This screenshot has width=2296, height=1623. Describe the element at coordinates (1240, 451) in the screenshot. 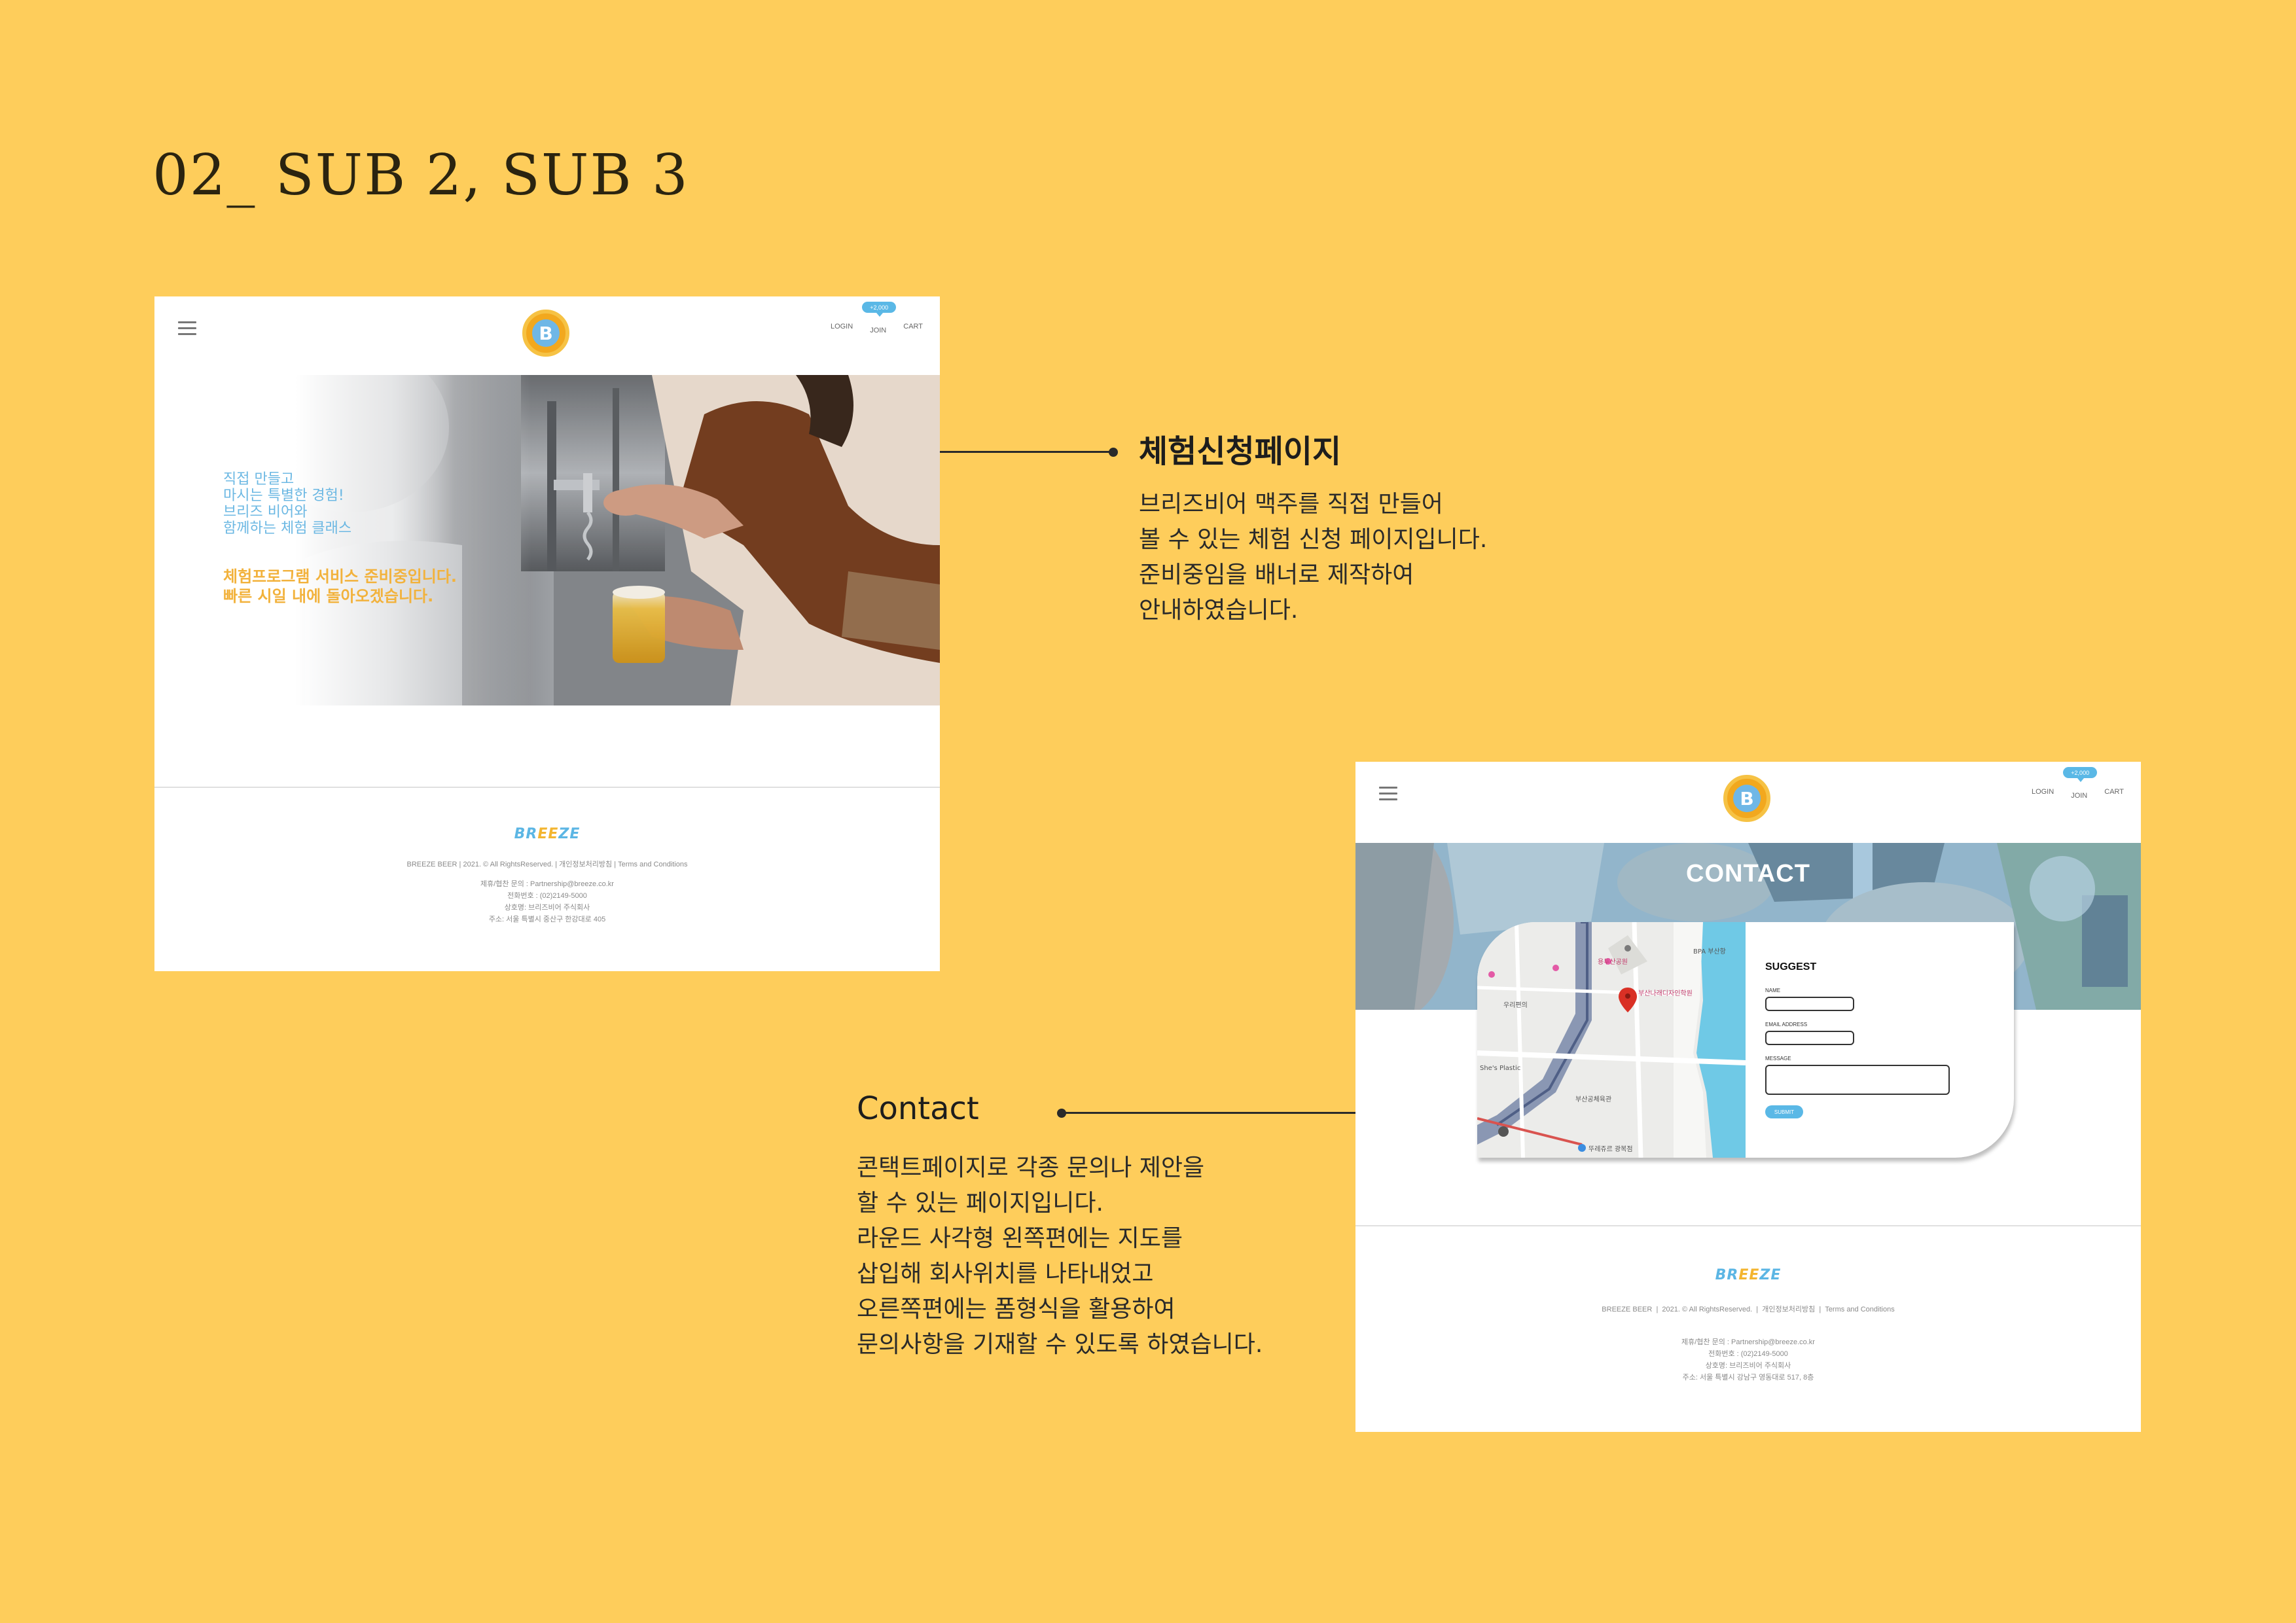

I see `experience-annotation-heading: 체험신청페이지` at that location.